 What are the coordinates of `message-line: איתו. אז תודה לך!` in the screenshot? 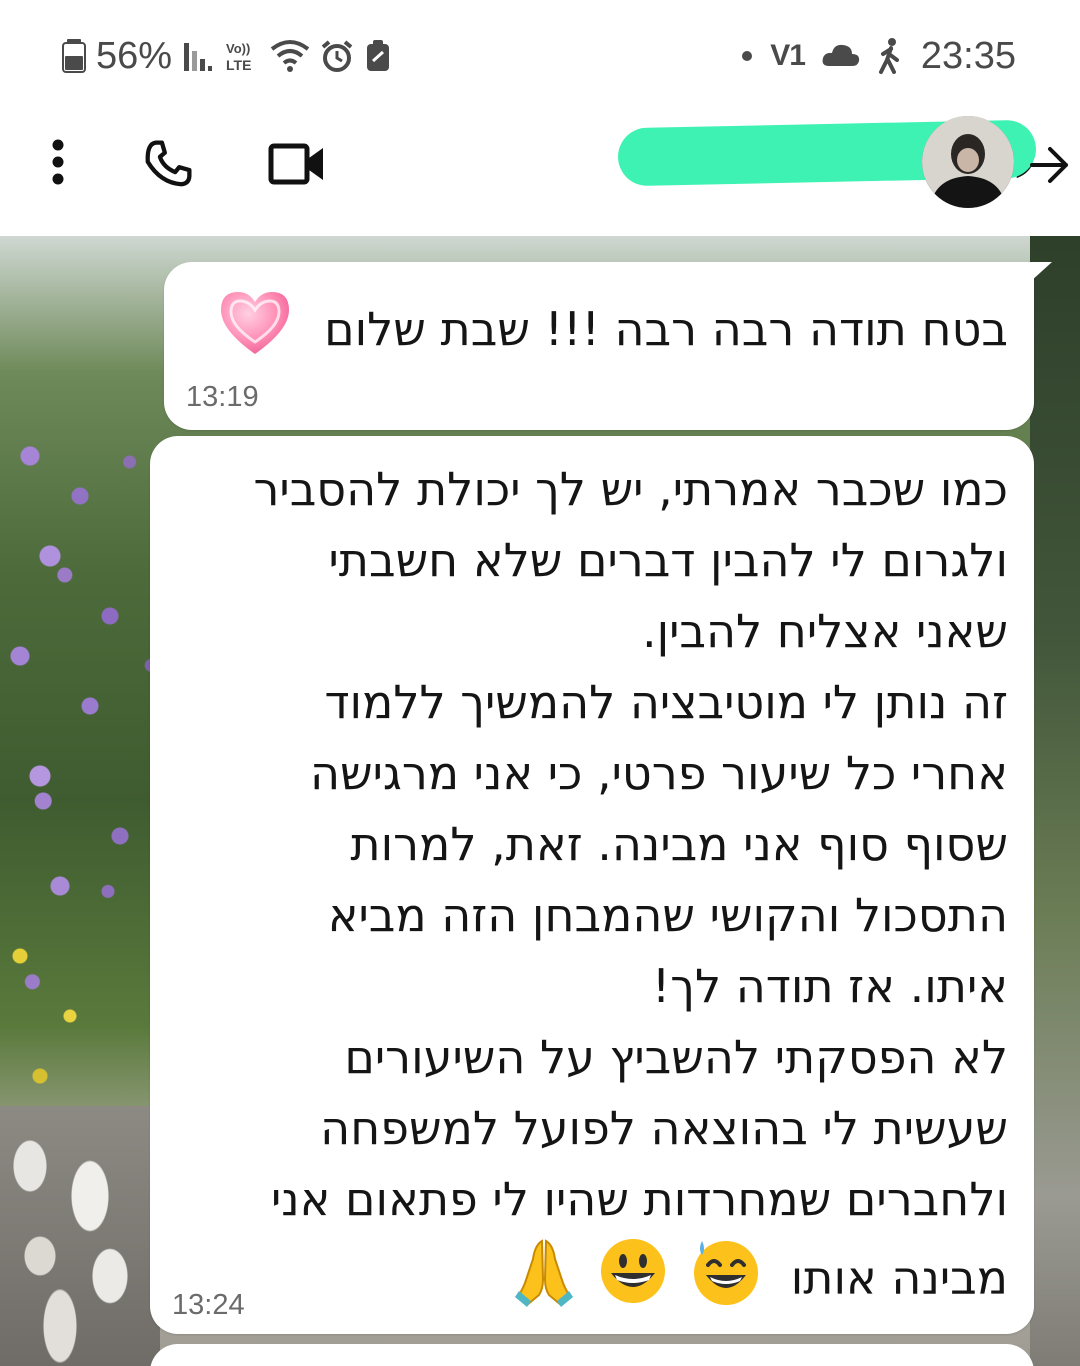 It's located at (829, 986).